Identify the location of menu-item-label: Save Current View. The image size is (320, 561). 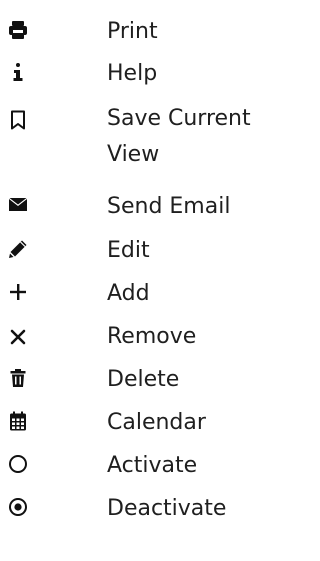
(179, 136).